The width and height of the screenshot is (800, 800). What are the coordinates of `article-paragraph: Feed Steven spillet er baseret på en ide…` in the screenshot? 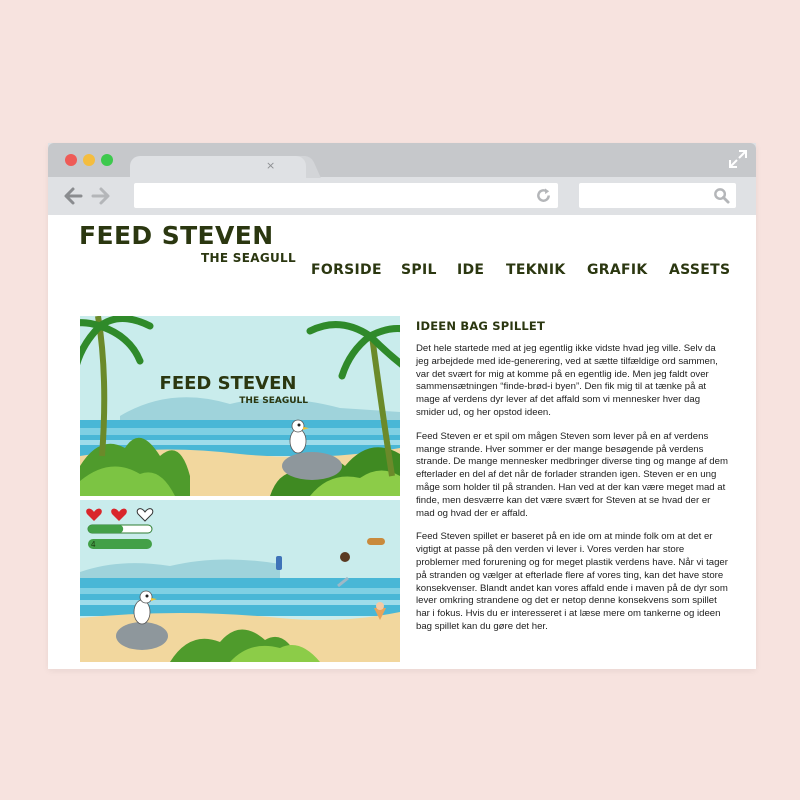 It's located at (572, 581).